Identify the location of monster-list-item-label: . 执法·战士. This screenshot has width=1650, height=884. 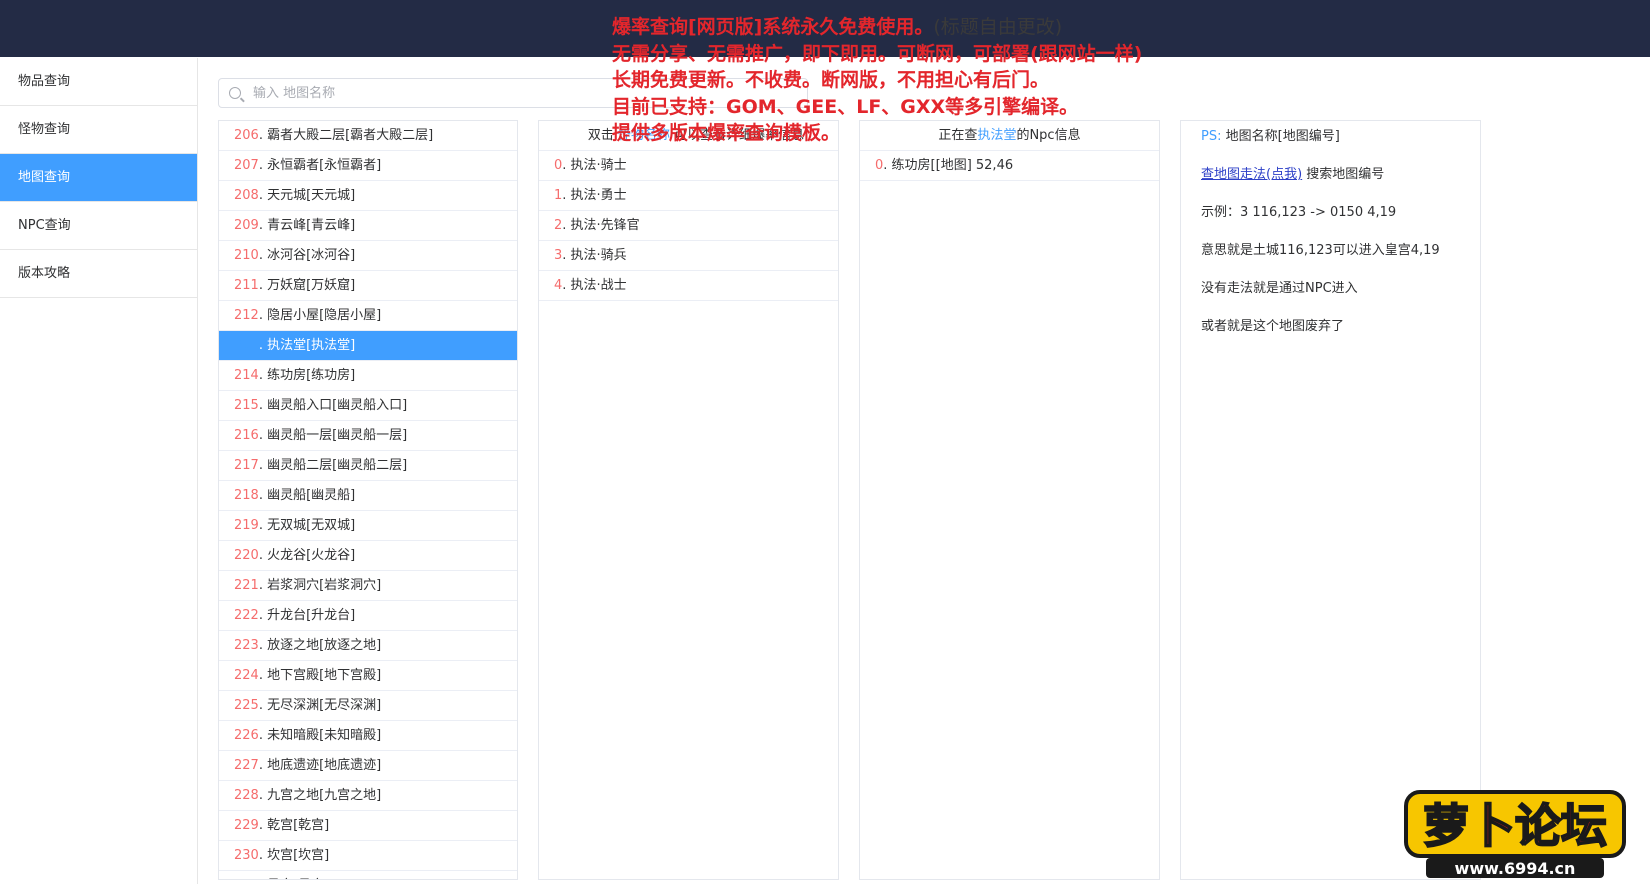
(594, 285).